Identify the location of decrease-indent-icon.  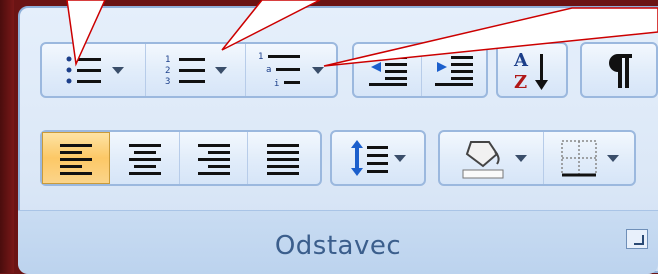
(388, 70).